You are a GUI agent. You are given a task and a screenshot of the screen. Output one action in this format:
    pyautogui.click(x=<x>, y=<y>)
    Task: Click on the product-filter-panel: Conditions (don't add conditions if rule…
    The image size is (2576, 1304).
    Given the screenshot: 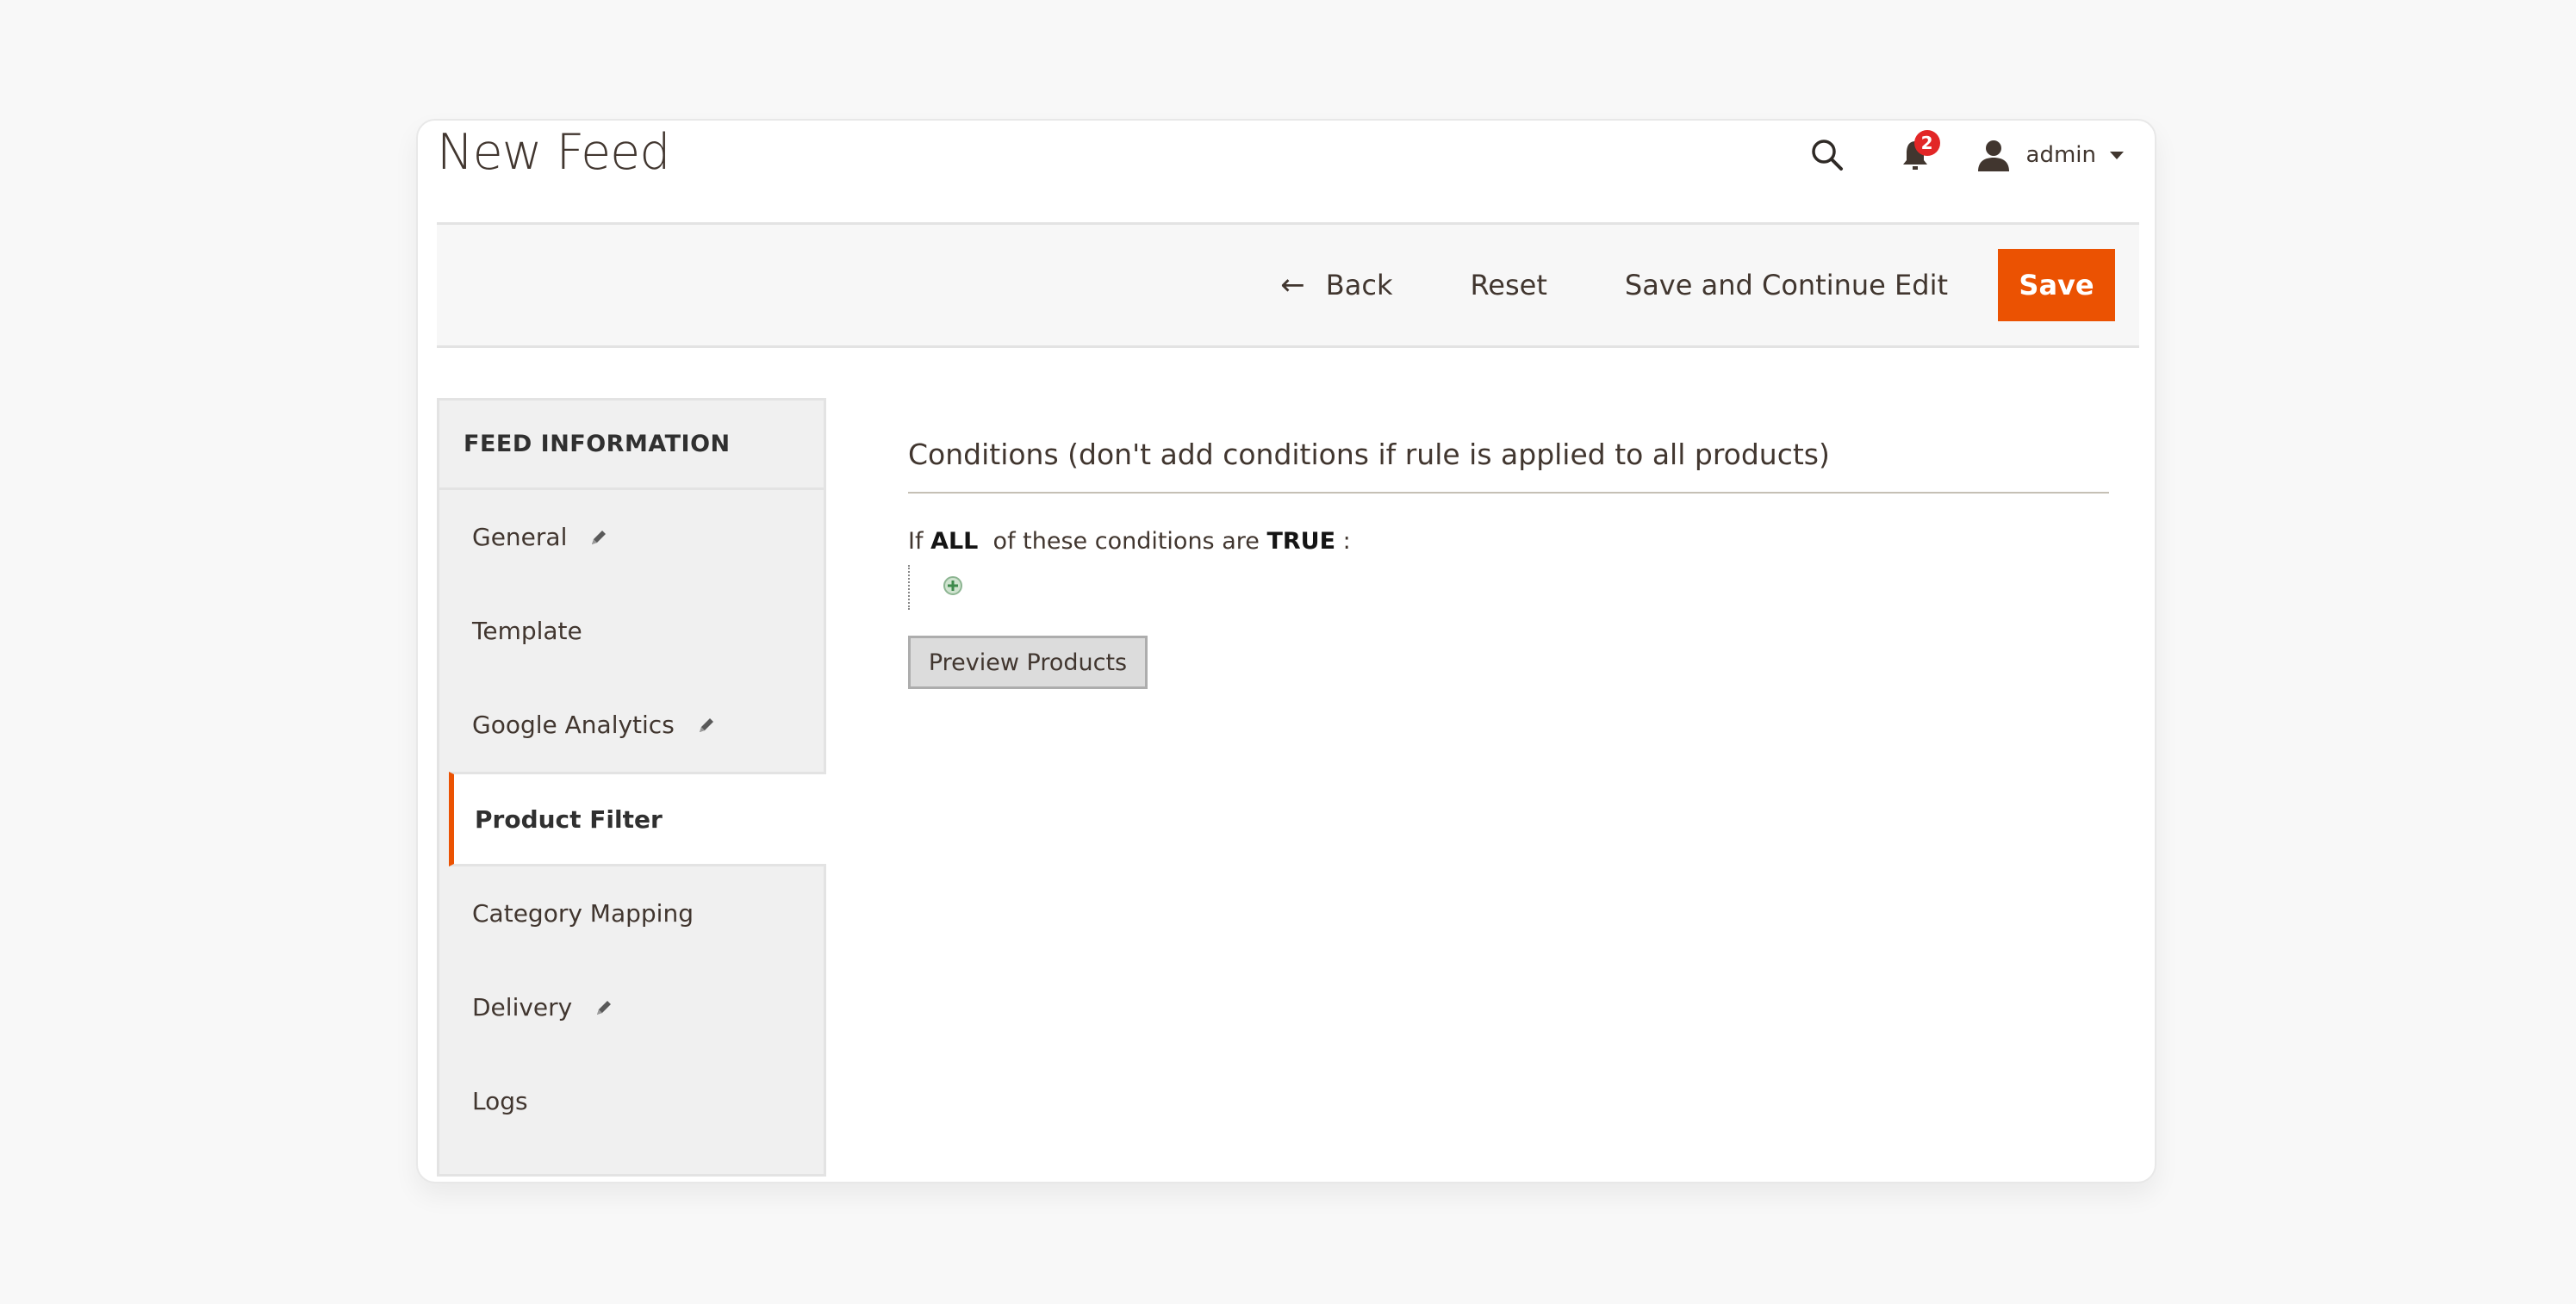 What is the action you would take?
    pyautogui.click(x=1509, y=543)
    